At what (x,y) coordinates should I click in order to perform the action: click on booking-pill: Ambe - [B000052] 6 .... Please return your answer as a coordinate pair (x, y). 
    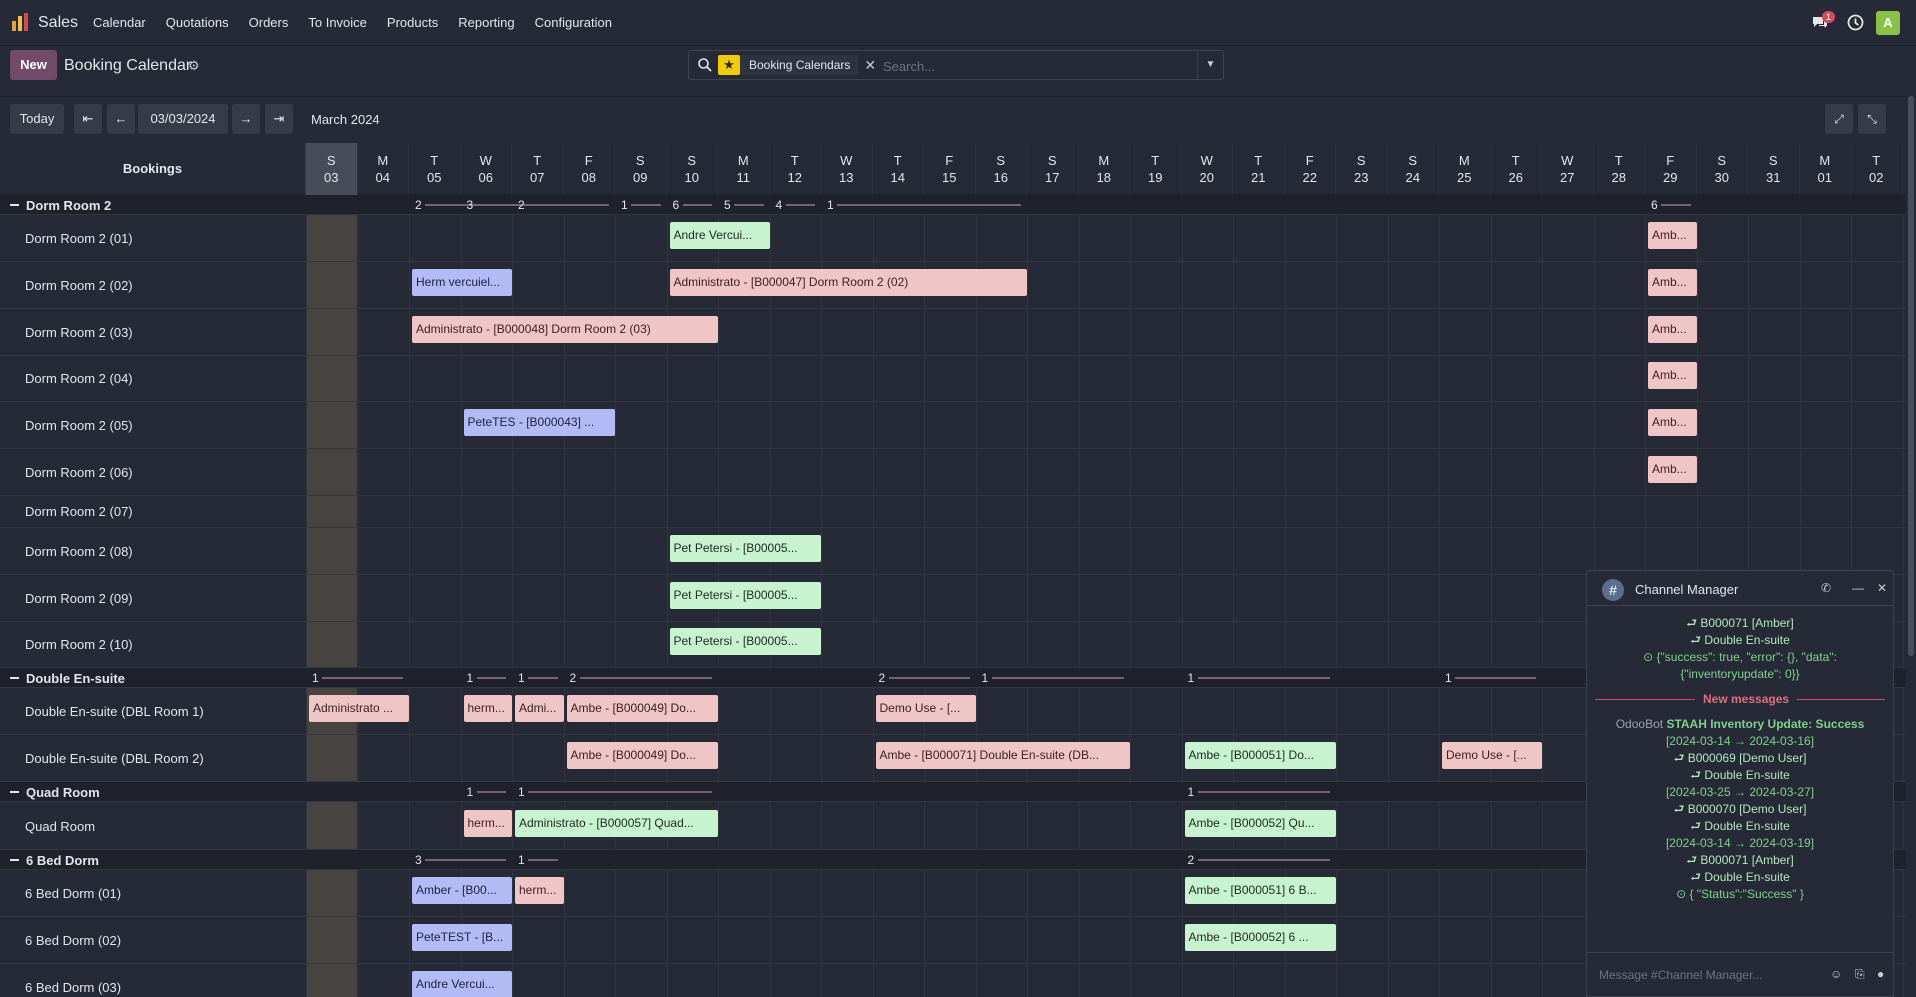
    Looking at the image, I should click on (1260, 937).